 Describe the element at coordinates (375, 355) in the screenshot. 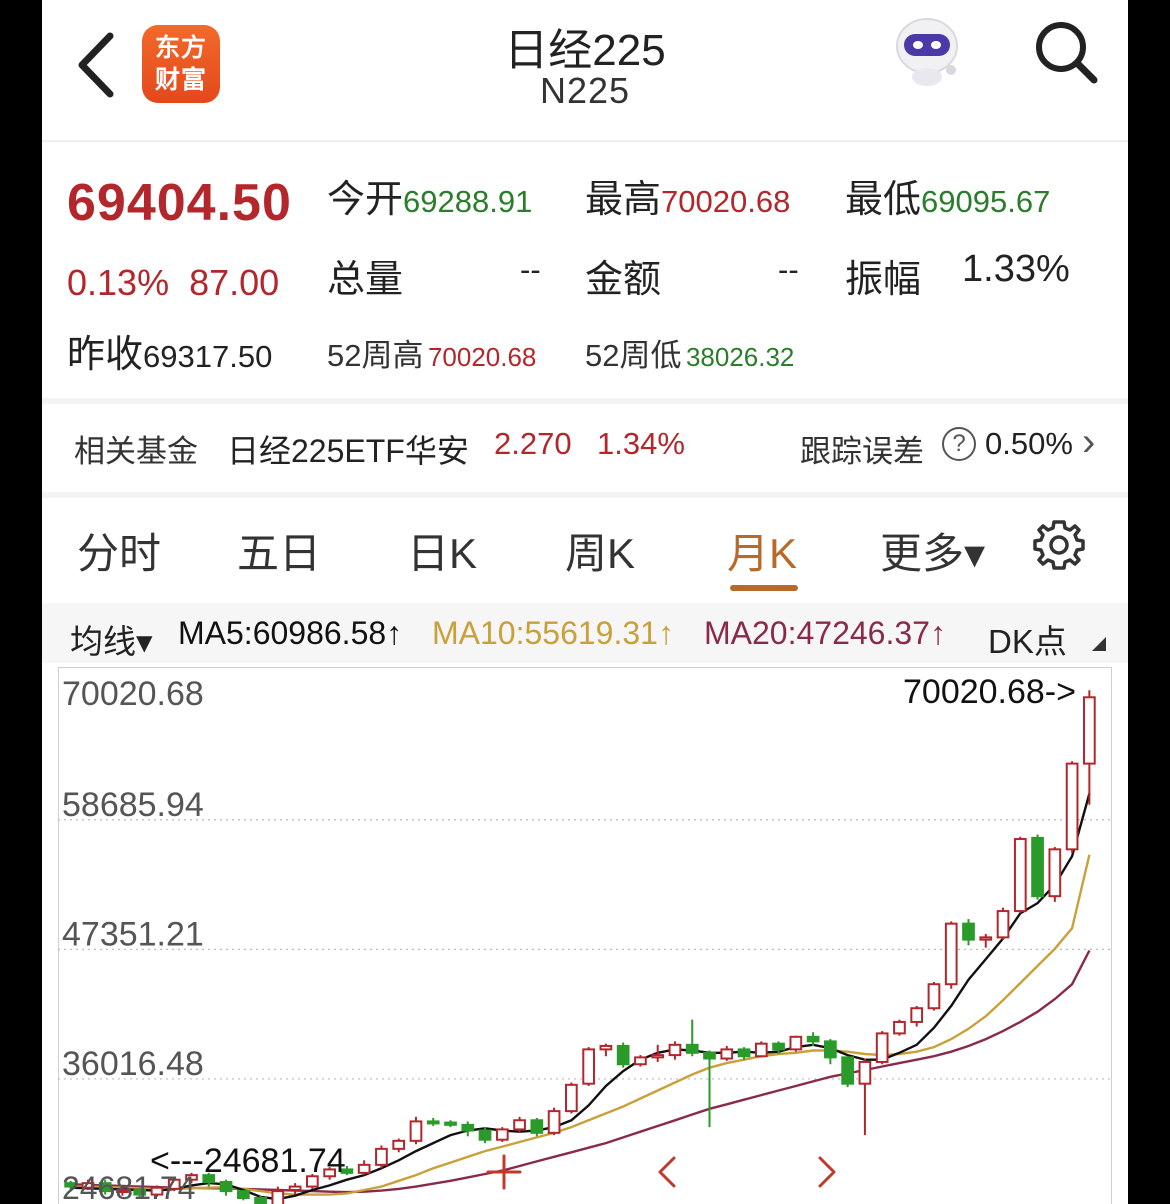

I see `w52-high-label: 52周高` at that location.